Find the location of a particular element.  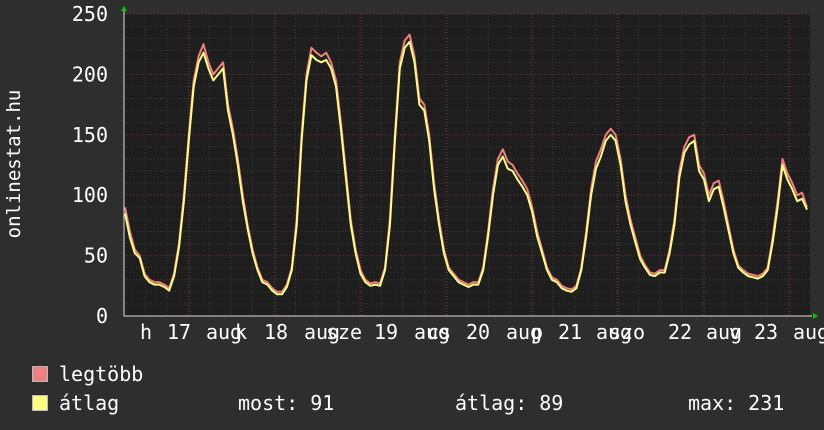

x-tick-label: aug is located at coordinates (808, 332).